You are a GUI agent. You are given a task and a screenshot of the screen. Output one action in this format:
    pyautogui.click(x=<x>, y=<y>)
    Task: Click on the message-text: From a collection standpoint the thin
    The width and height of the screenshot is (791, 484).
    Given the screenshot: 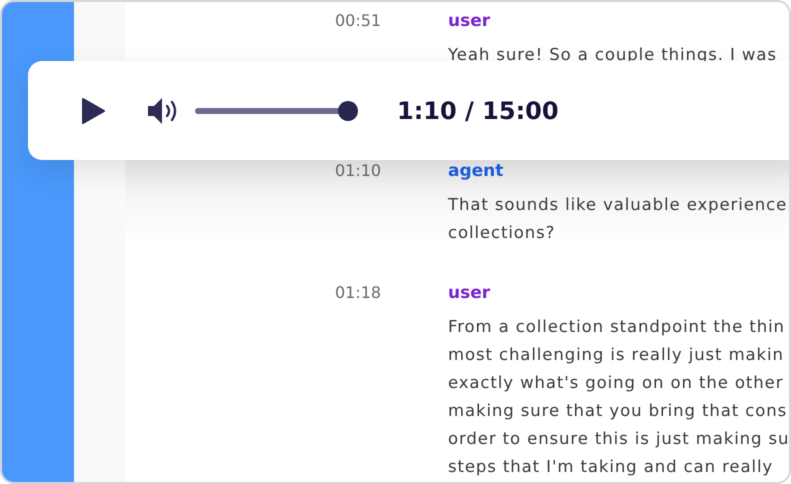 What is the action you would take?
    pyautogui.click(x=617, y=327)
    